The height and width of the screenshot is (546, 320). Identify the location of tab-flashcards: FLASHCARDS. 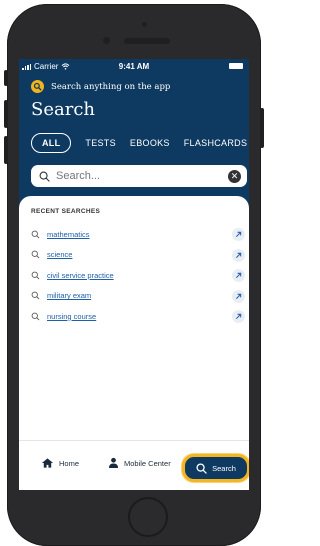
(216, 143).